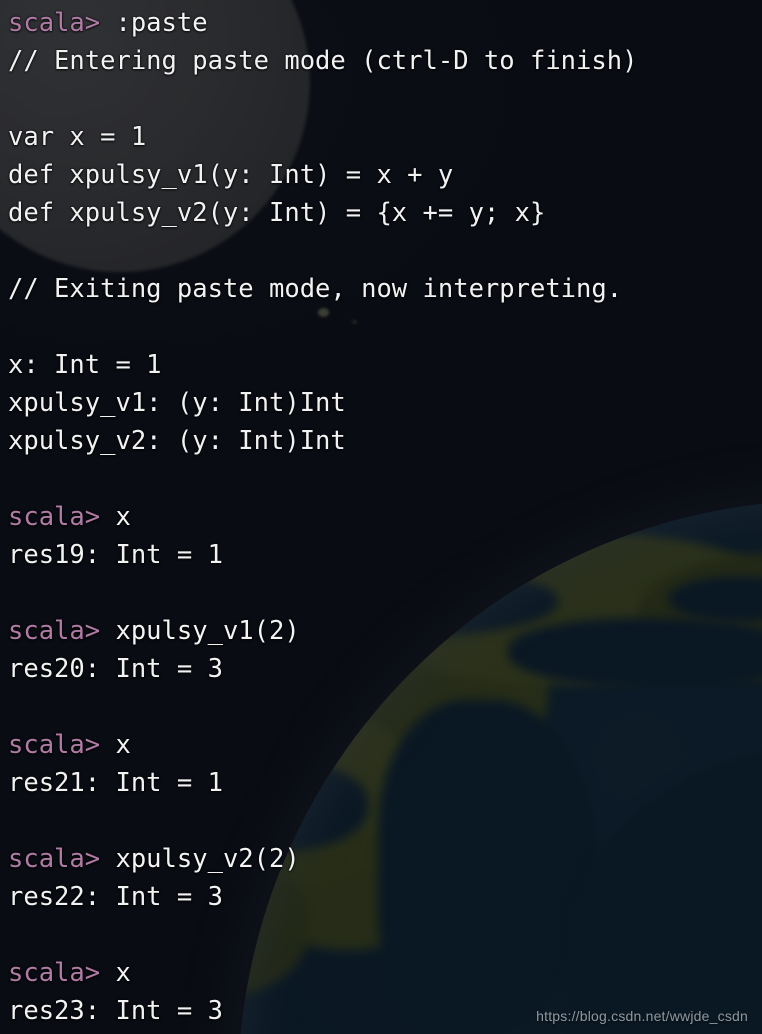 This screenshot has height=1034, width=762. I want to click on terminal-line: var x = 1, so click(77, 137).